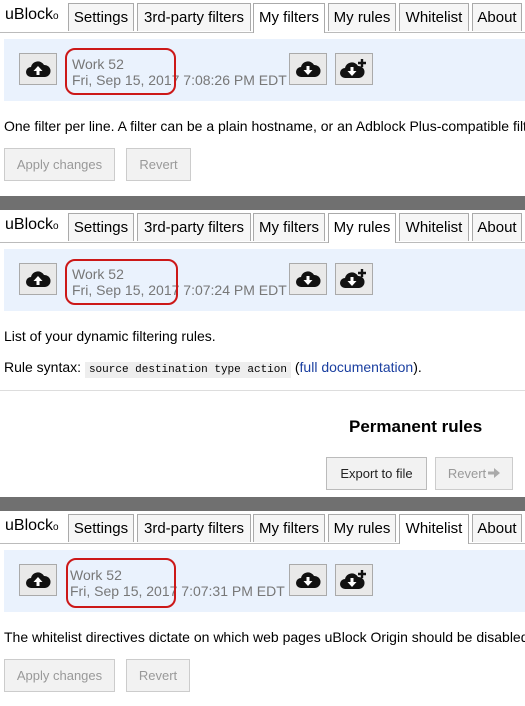 This screenshot has height=706, width=525. What do you see at coordinates (110, 336) in the screenshot?
I see `rules-description: List of your dynamic filtering rules.` at bounding box center [110, 336].